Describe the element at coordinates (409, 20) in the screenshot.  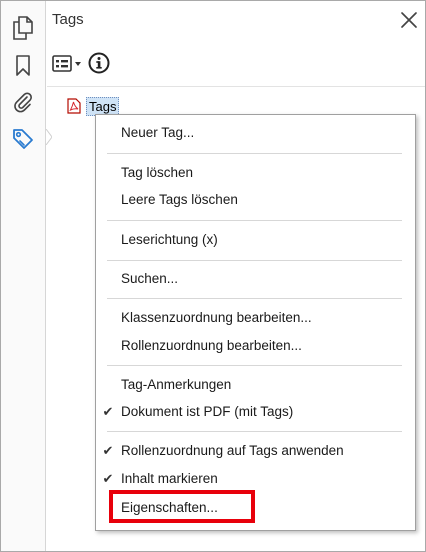
I see `close-icon` at that location.